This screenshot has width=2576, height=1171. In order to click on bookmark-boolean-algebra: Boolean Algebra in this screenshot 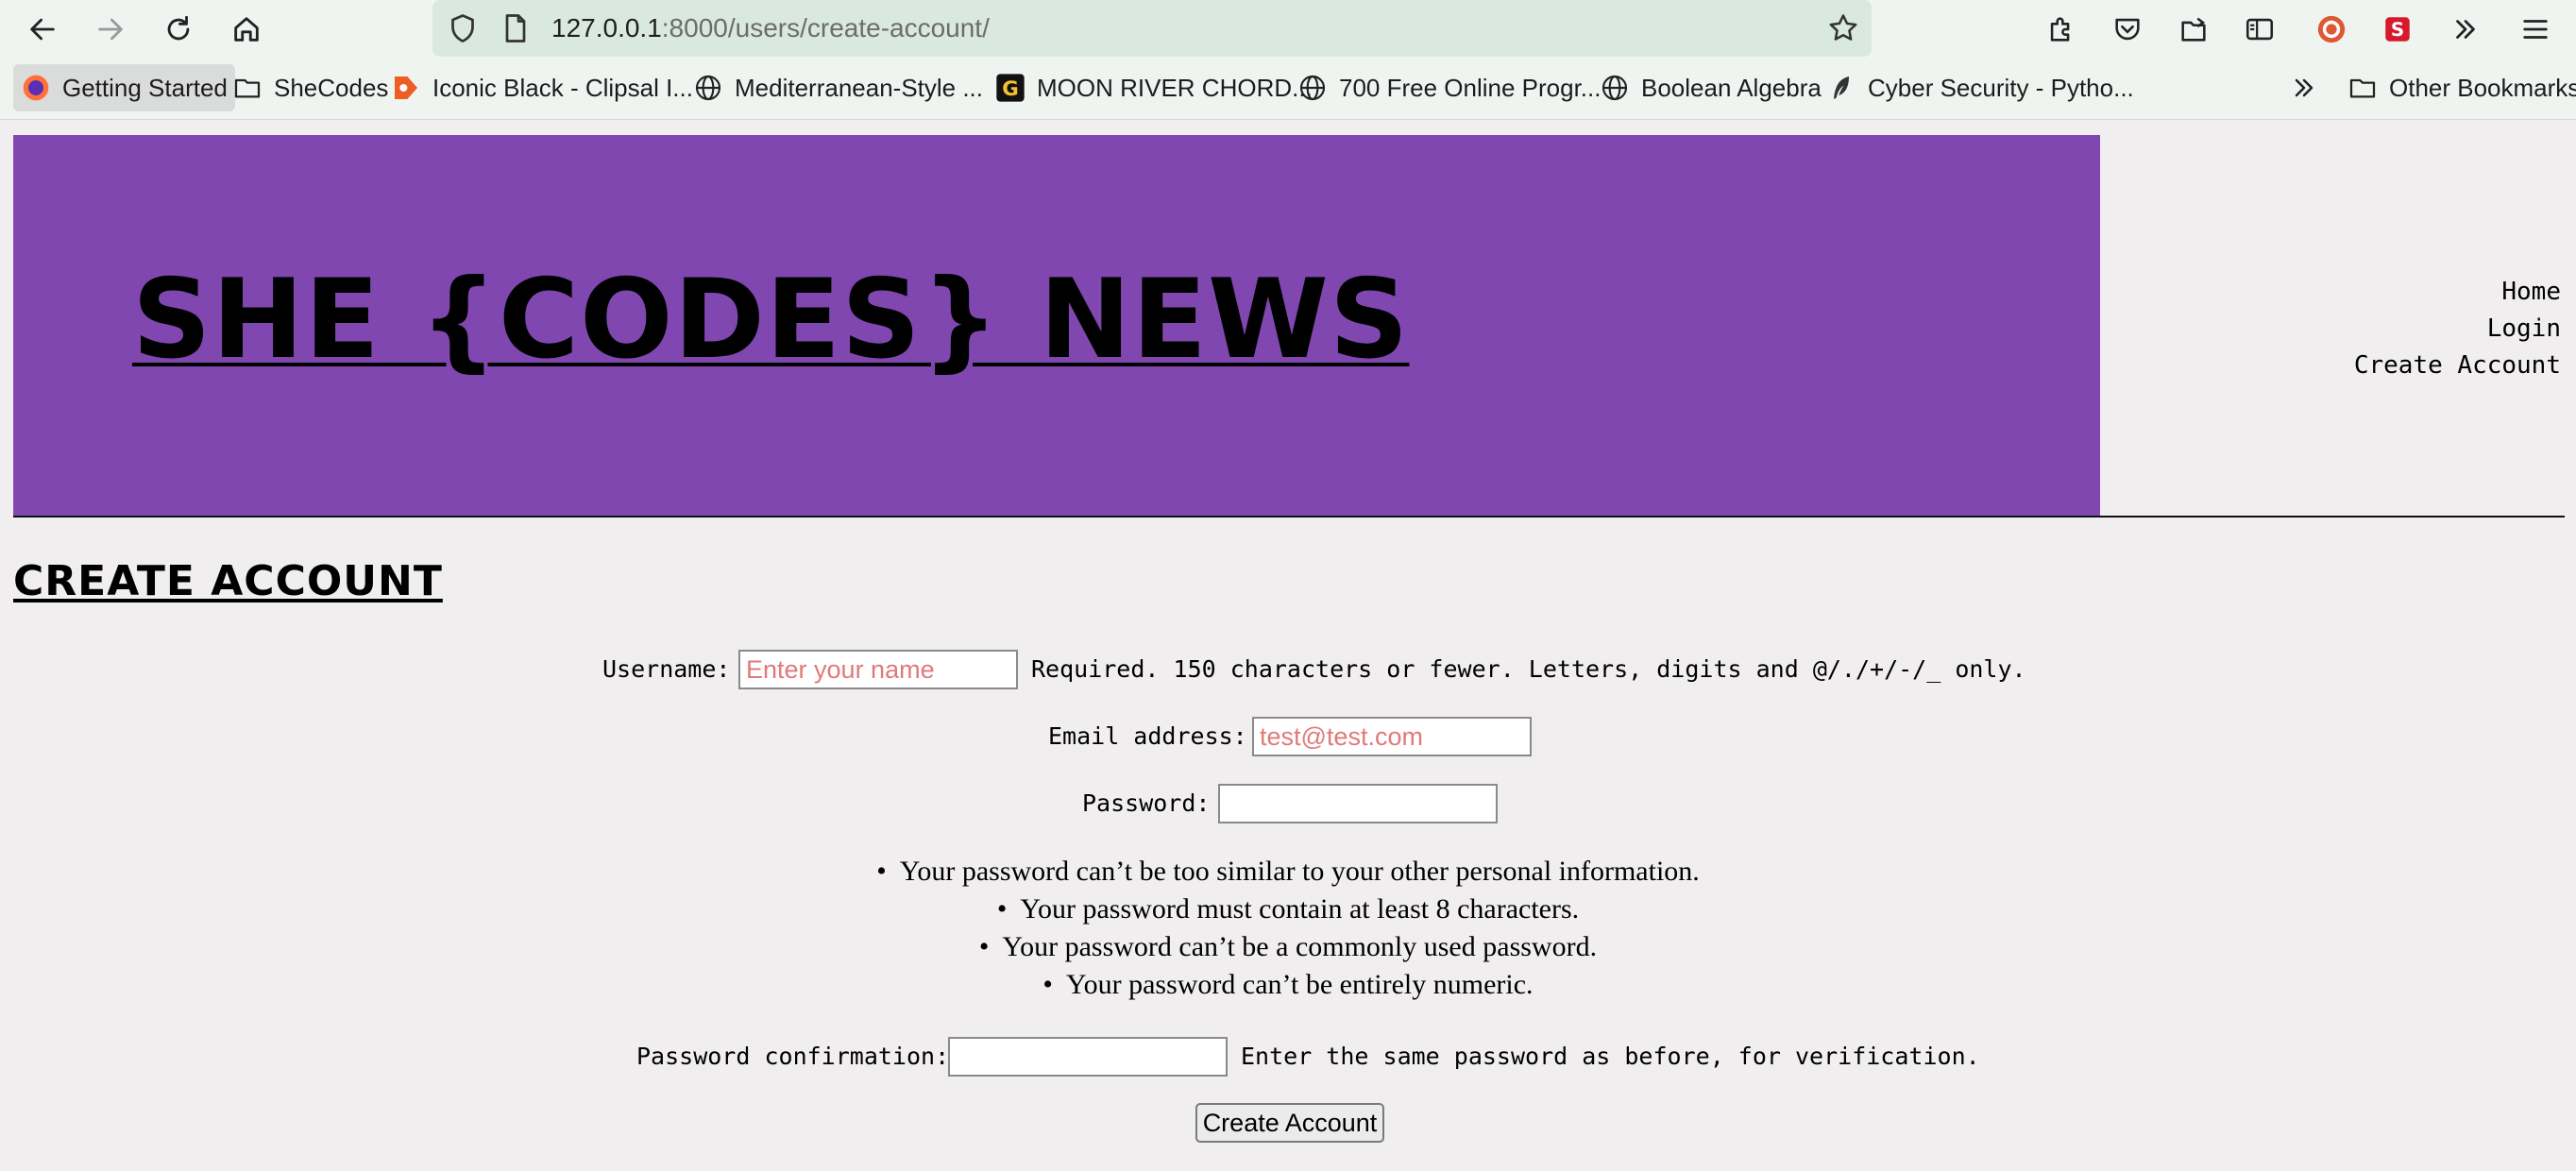, I will do `click(1711, 87)`.